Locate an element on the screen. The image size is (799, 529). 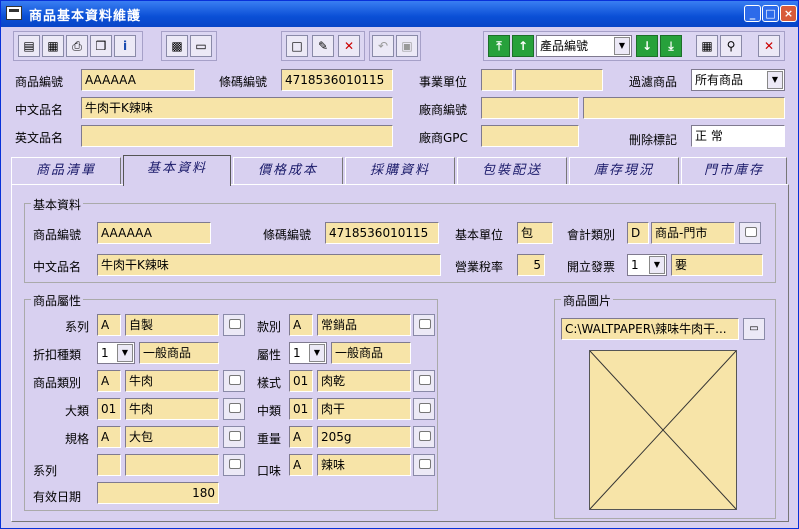
search-icon: ⚲ is located at coordinates (731, 46).